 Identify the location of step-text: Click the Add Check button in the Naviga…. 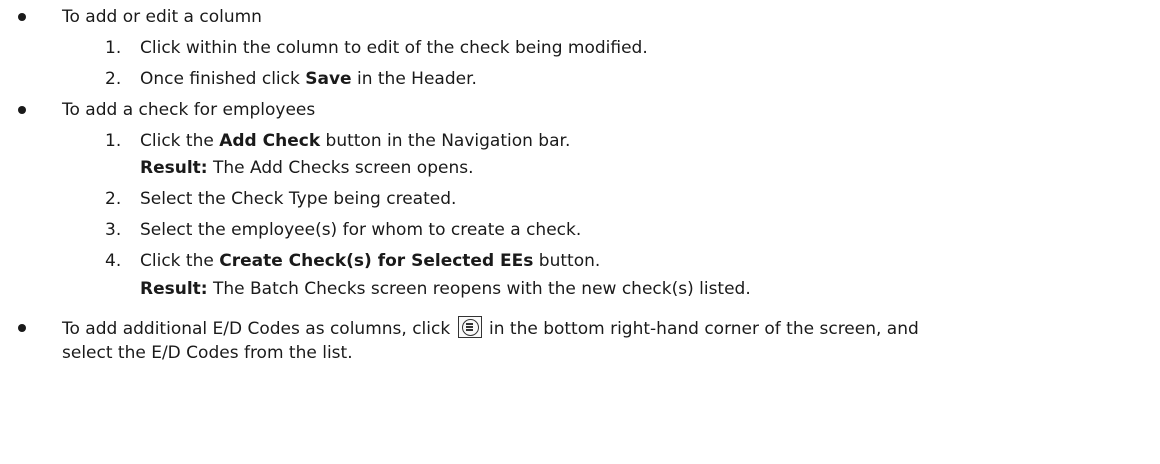
(355, 141).